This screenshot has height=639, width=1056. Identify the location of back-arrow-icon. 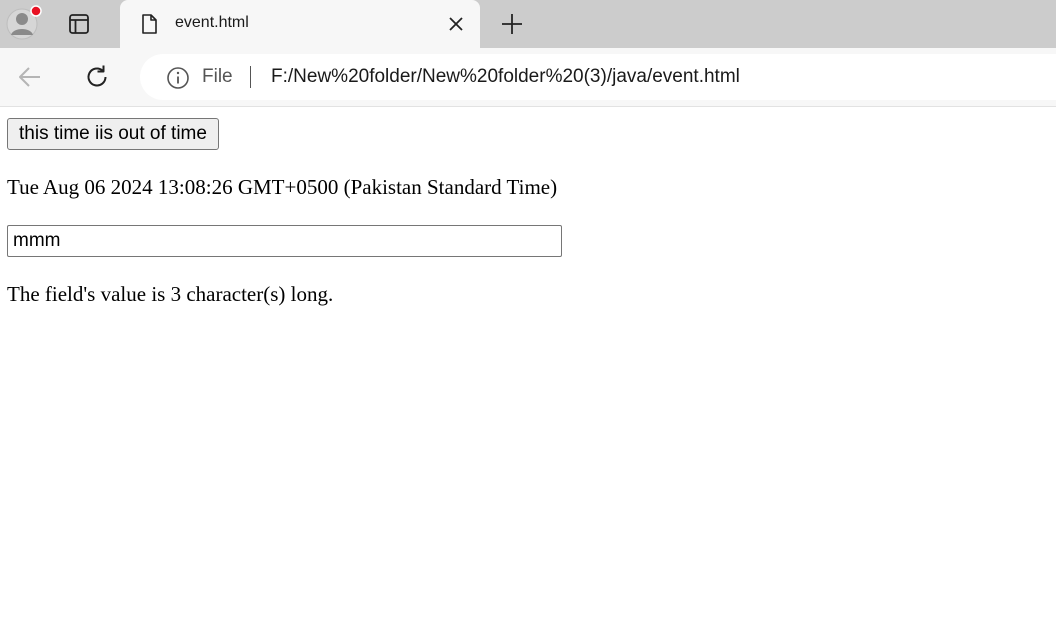
(29, 77).